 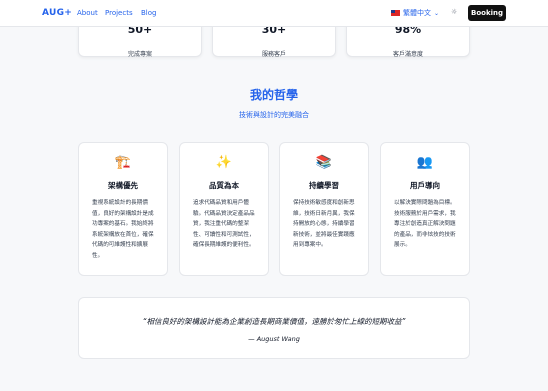 What do you see at coordinates (274, 339) in the screenshot?
I see `quote-author: — August Wang` at bounding box center [274, 339].